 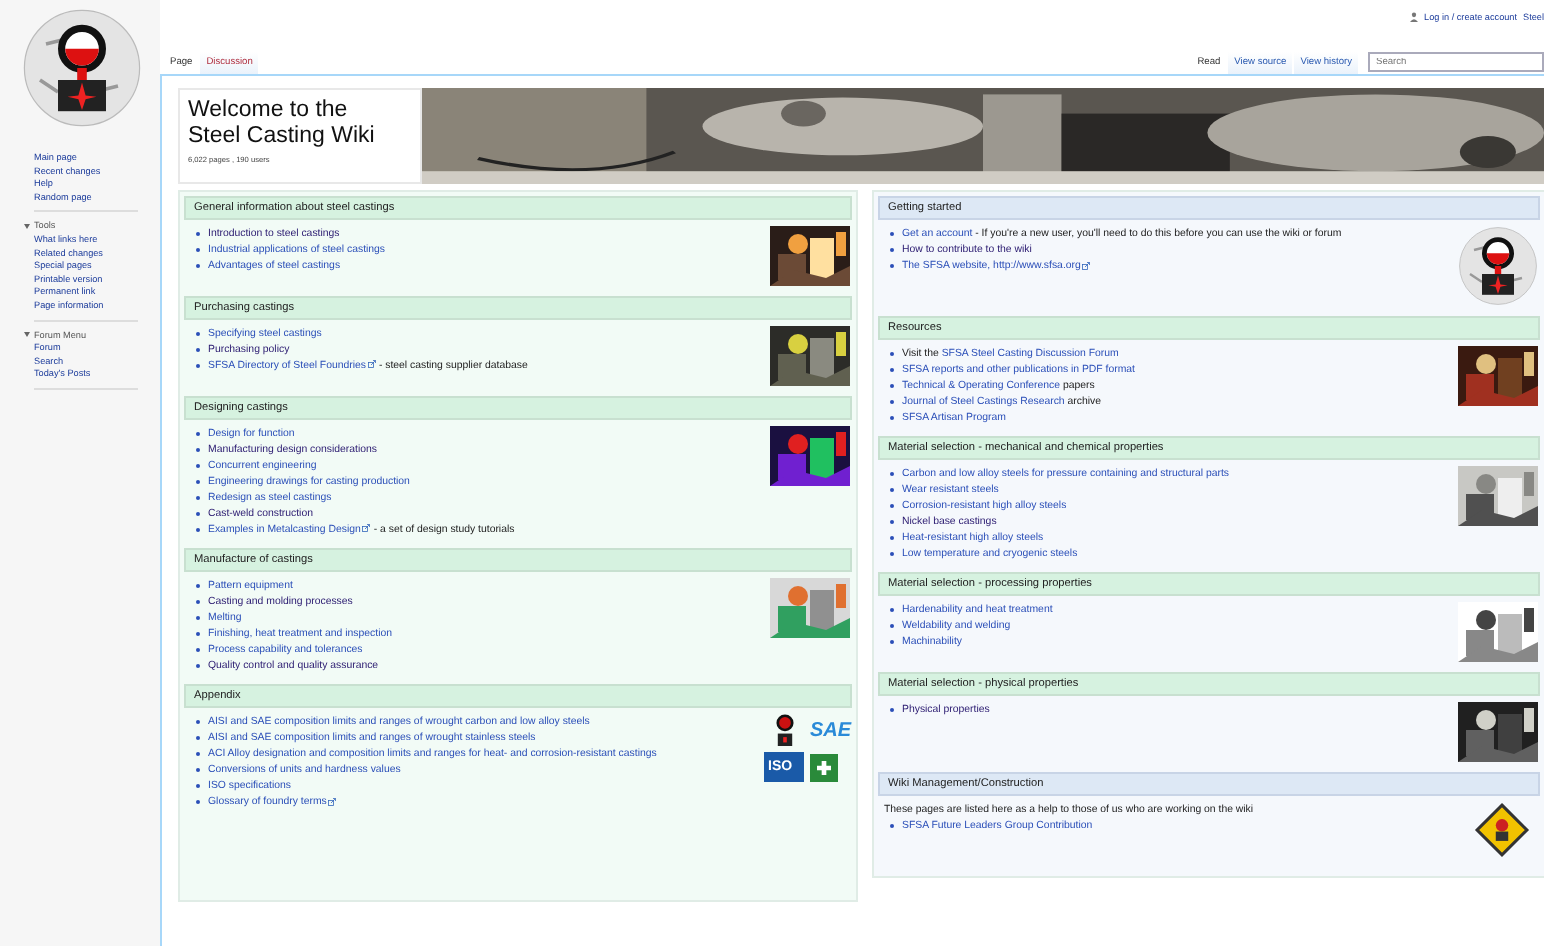 I want to click on sae-logo: SAE, so click(x=830, y=730).